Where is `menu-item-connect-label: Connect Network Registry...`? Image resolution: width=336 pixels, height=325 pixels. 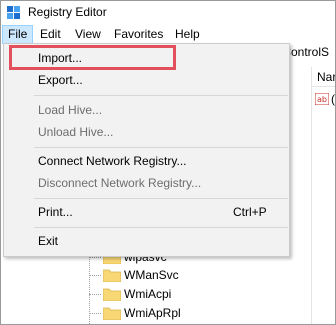
menu-item-connect-label: Connect Network Registry... is located at coordinates (112, 161).